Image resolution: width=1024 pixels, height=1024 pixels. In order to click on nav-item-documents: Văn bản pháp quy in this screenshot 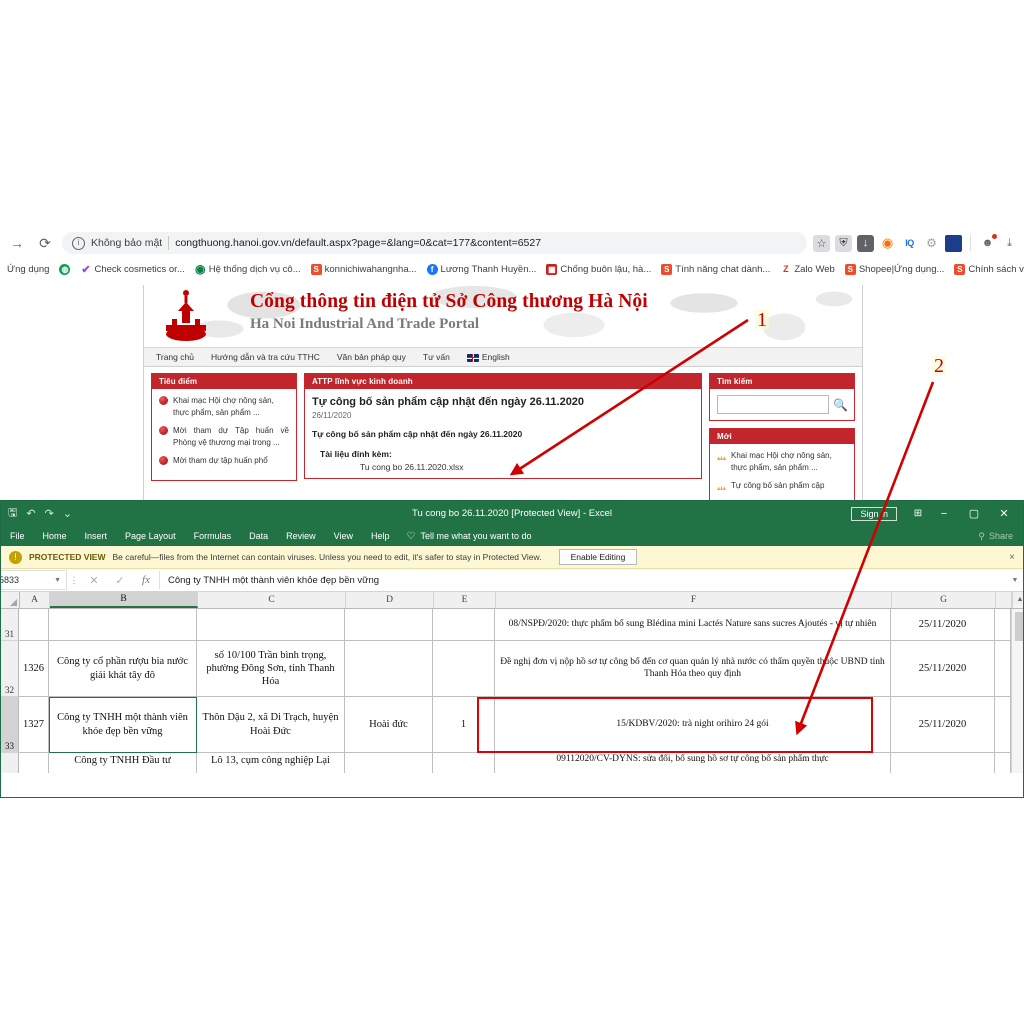, I will do `click(371, 357)`.